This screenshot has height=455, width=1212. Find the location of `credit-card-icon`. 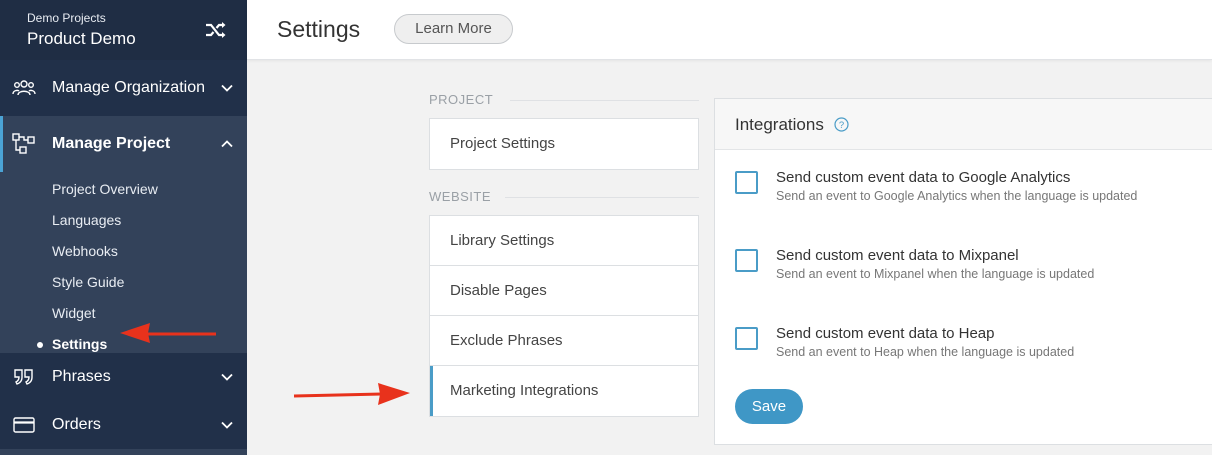

credit-card-icon is located at coordinates (24, 425).